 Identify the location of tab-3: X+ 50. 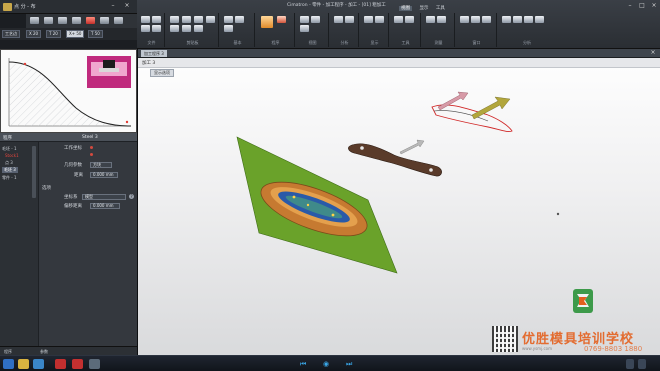
(75, 34).